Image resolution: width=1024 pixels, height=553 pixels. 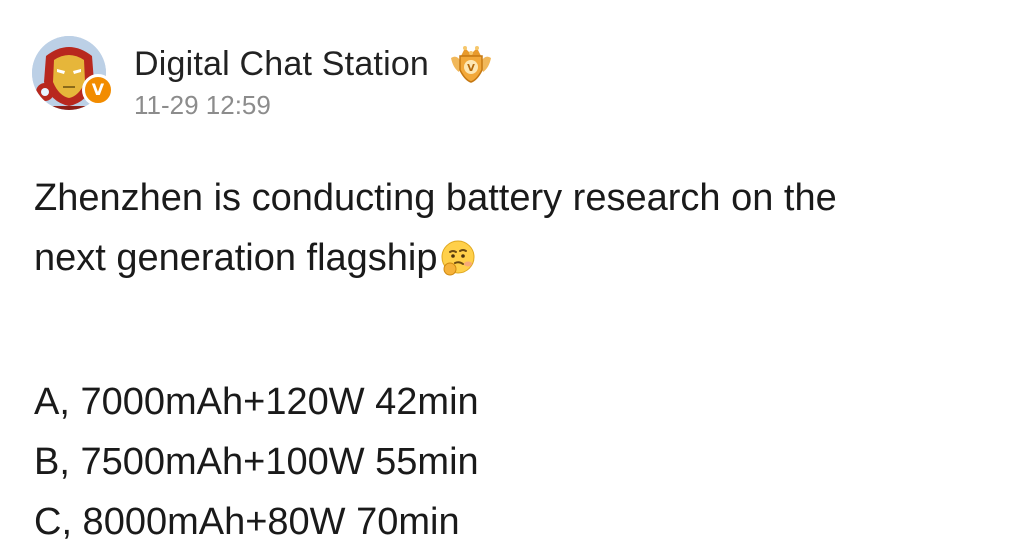 I want to click on author-name: Digital Chat Station, so click(x=281, y=64).